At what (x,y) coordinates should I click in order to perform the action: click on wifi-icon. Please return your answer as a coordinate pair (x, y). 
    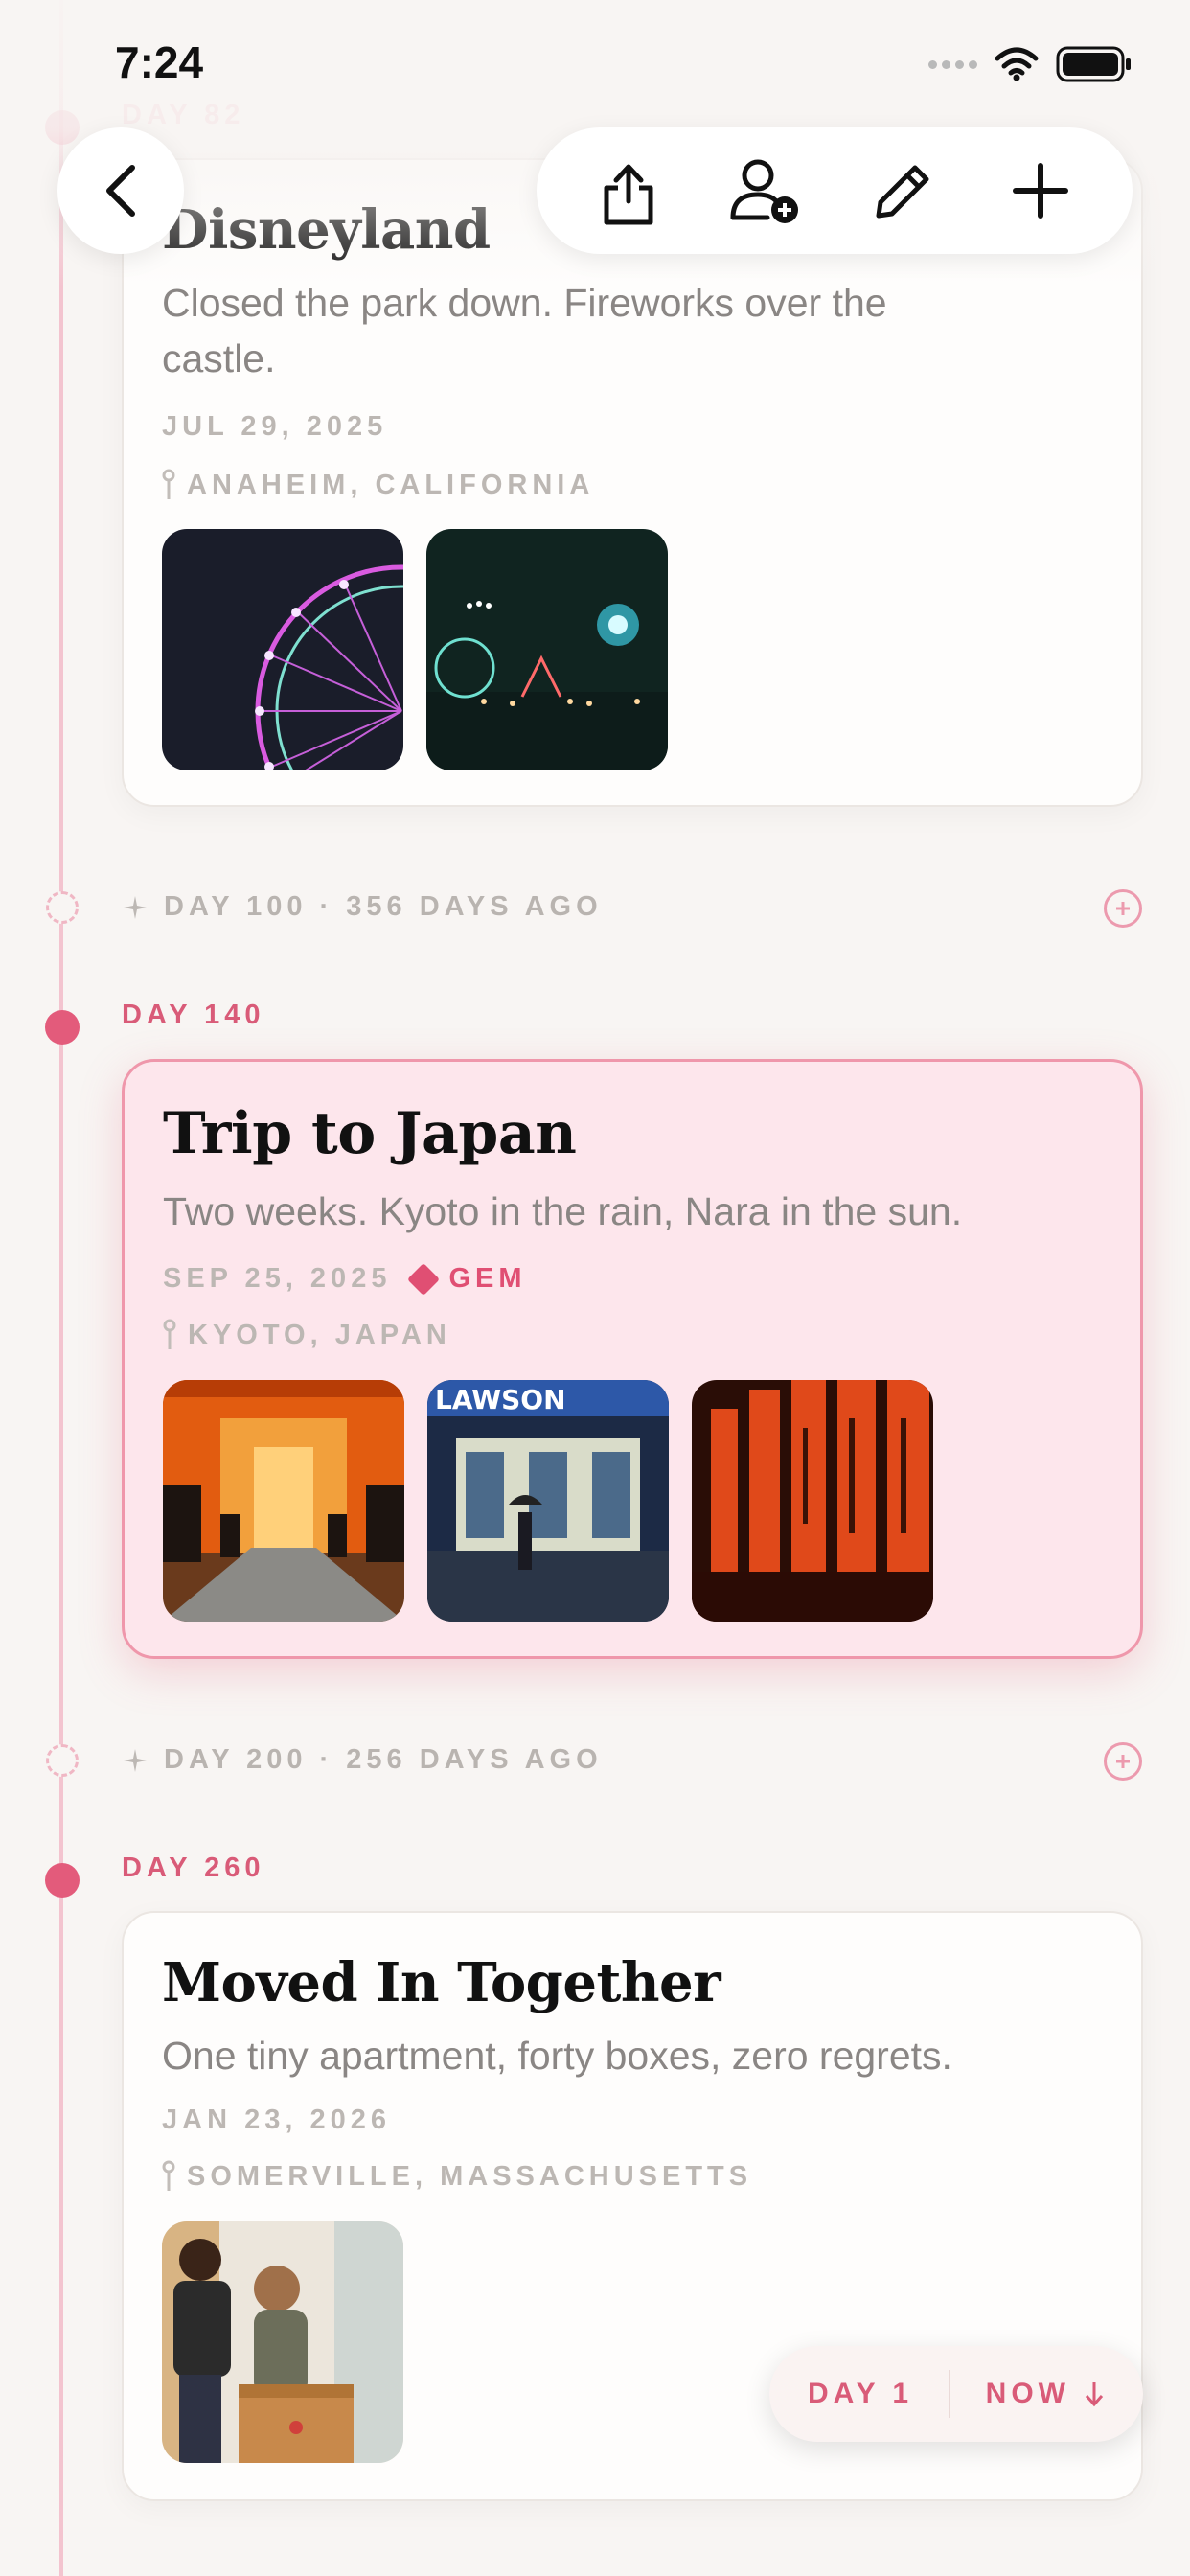
    Looking at the image, I should click on (1017, 64).